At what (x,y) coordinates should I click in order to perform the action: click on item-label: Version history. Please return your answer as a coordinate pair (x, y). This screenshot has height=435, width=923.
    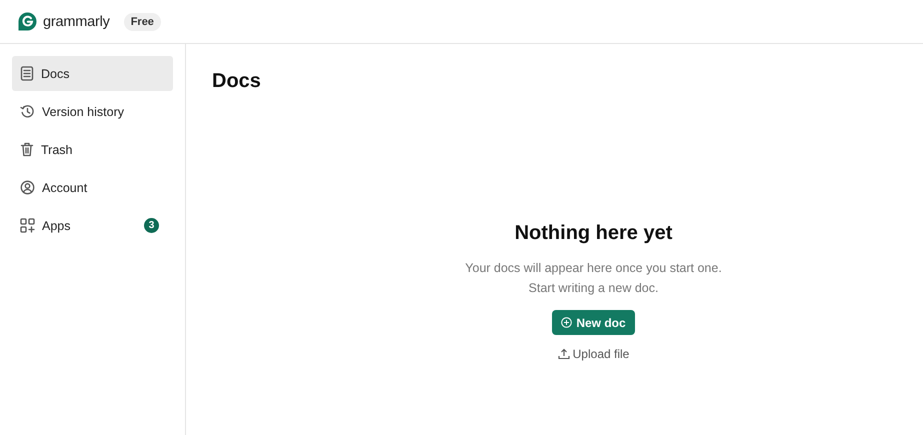
    Looking at the image, I should click on (83, 111).